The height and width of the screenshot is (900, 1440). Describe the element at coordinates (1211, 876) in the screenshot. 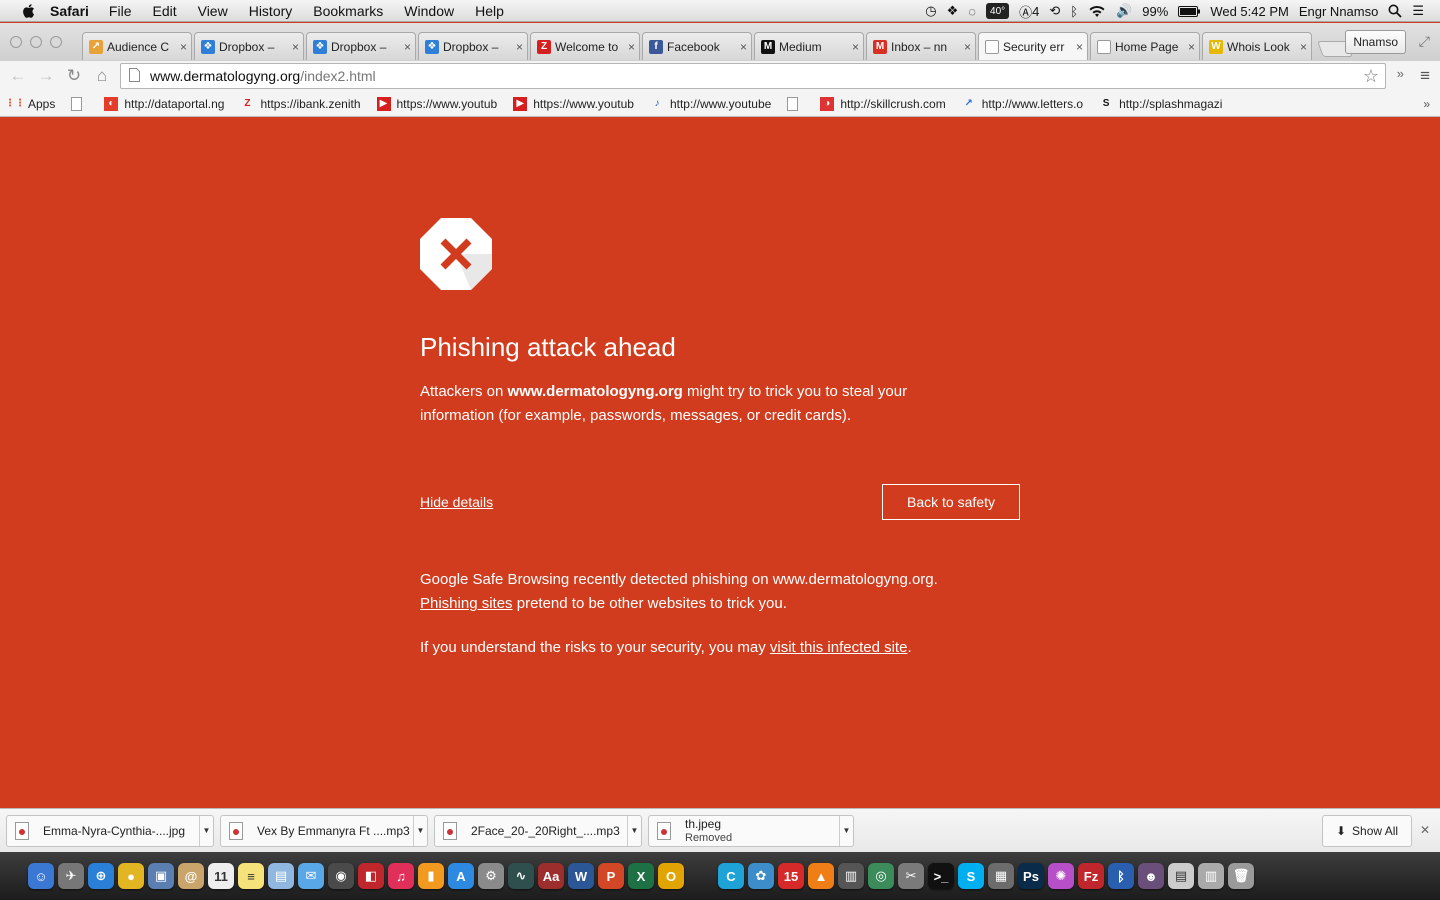

I see `downloads-stack-icon: ▥` at that location.